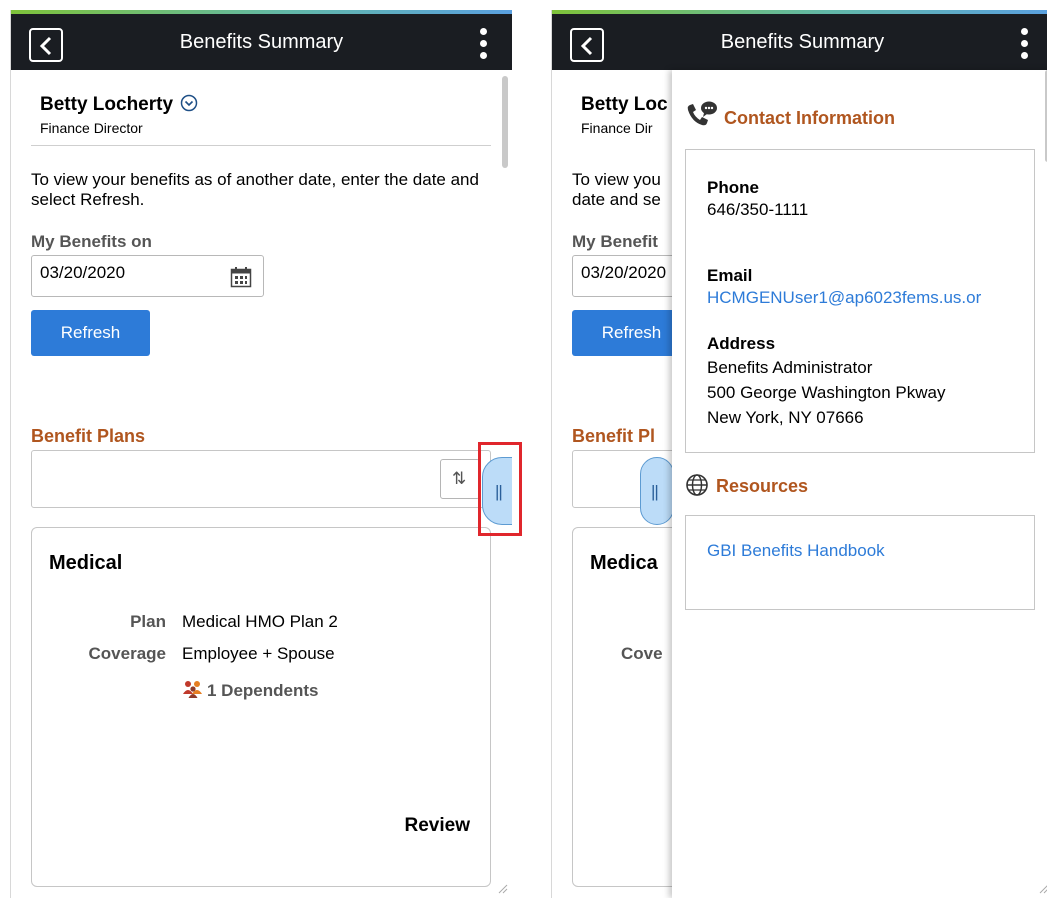 This screenshot has width=1047, height=898. Describe the element at coordinates (866, 298) in the screenshot. I see `email-link: HCMGENUser1@ap6023fems.us.or` at that location.